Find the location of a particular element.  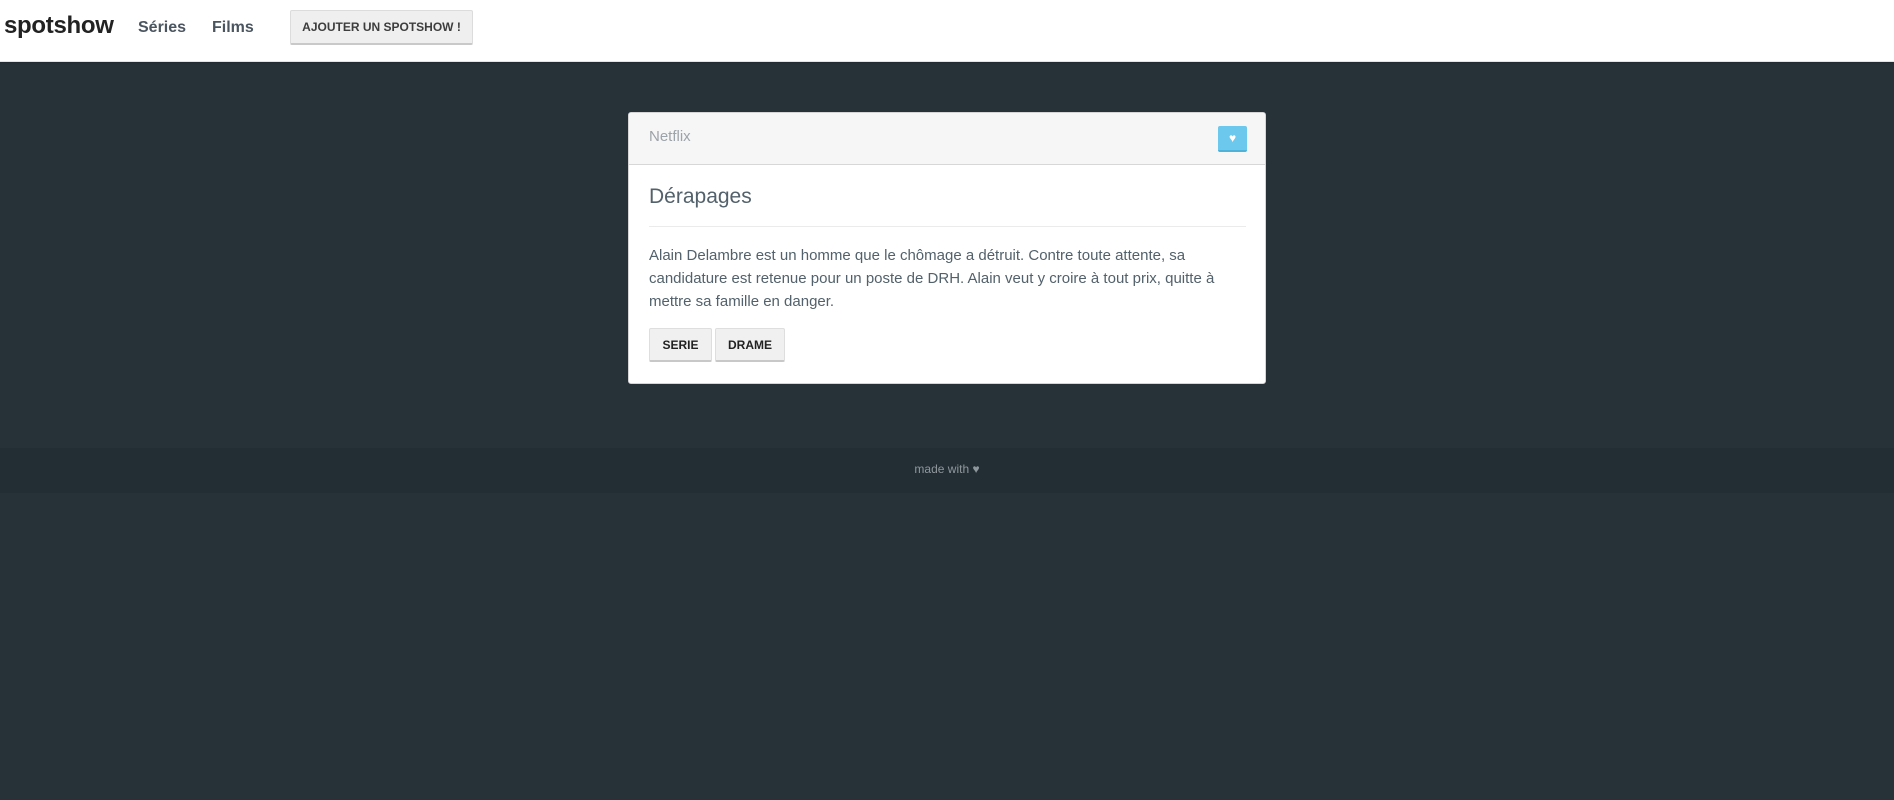

nav-link-films: Films is located at coordinates (233, 28).